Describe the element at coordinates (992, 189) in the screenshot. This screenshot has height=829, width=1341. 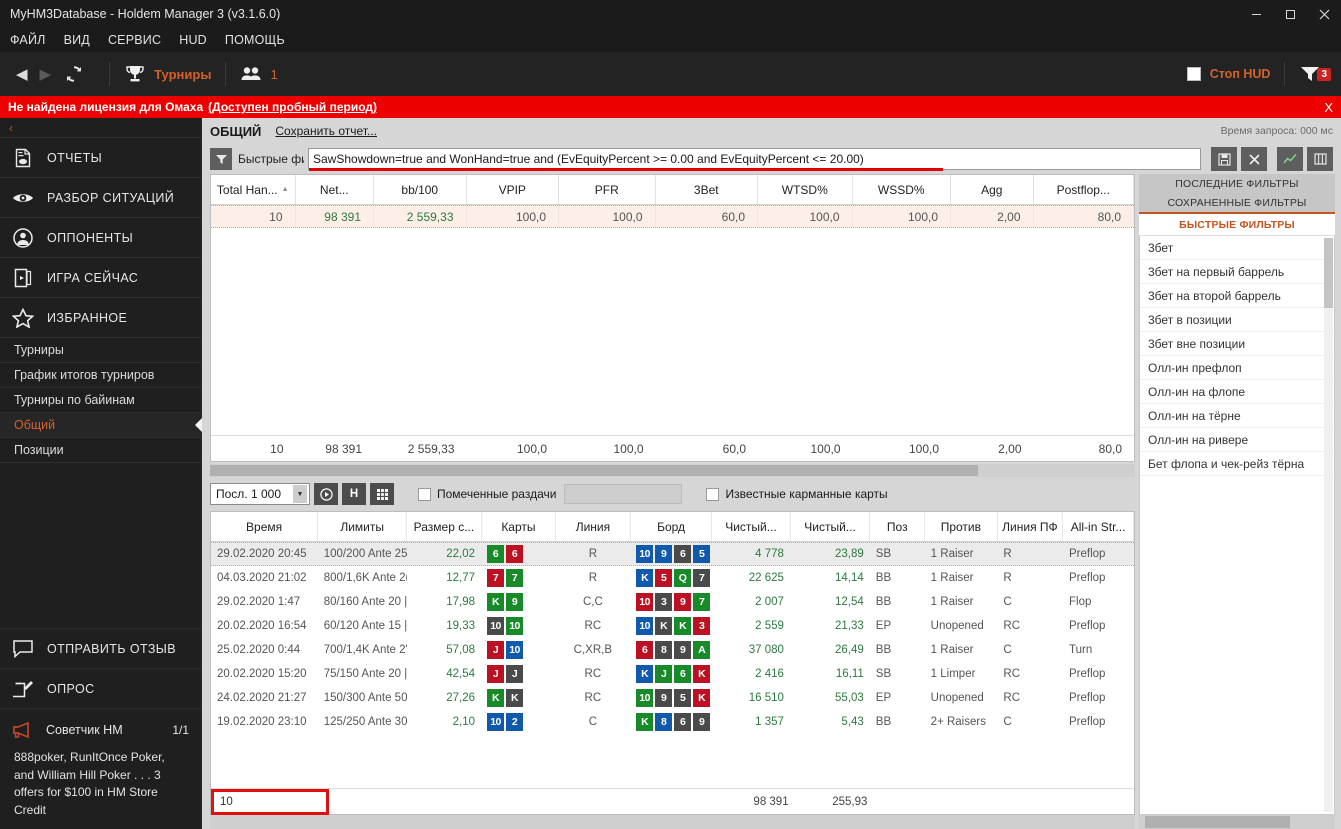
I see `stats-column-header: Agg` at that location.